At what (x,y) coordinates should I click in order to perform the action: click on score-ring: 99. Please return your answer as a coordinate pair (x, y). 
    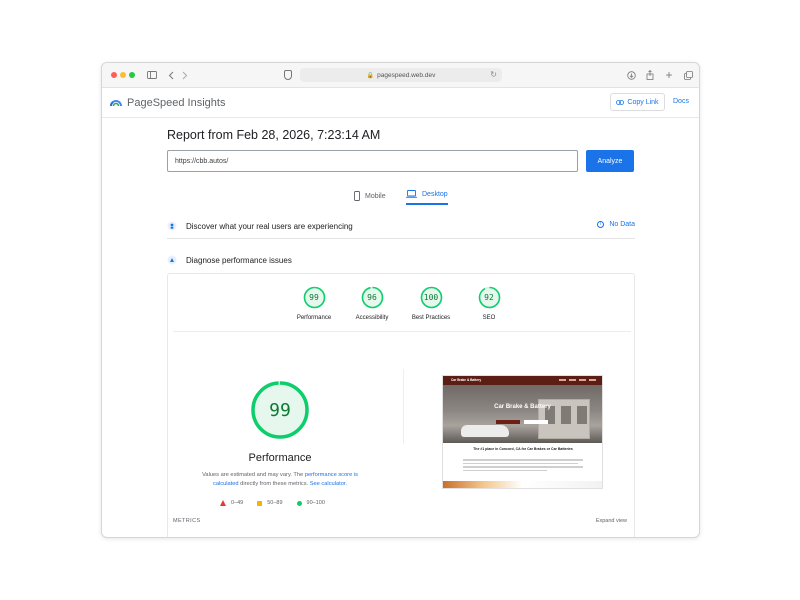
    Looking at the image, I should click on (314, 297).